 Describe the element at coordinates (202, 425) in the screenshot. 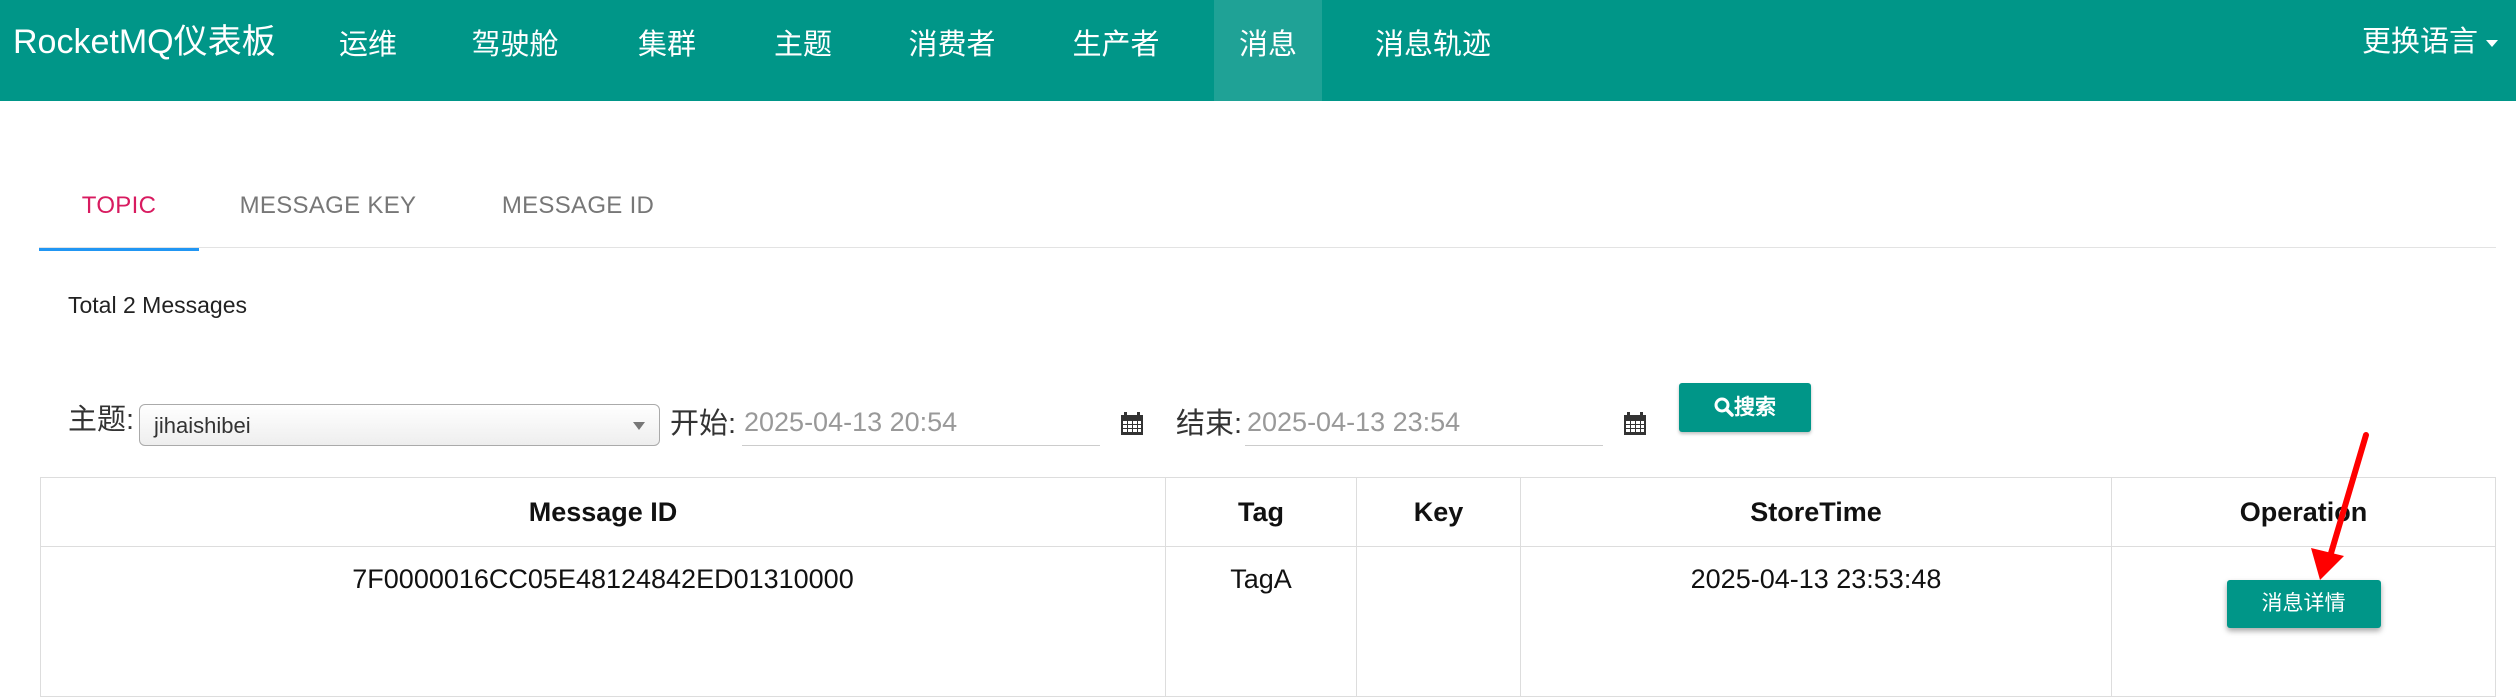

I see `topic-select-value: jihaishibei` at that location.